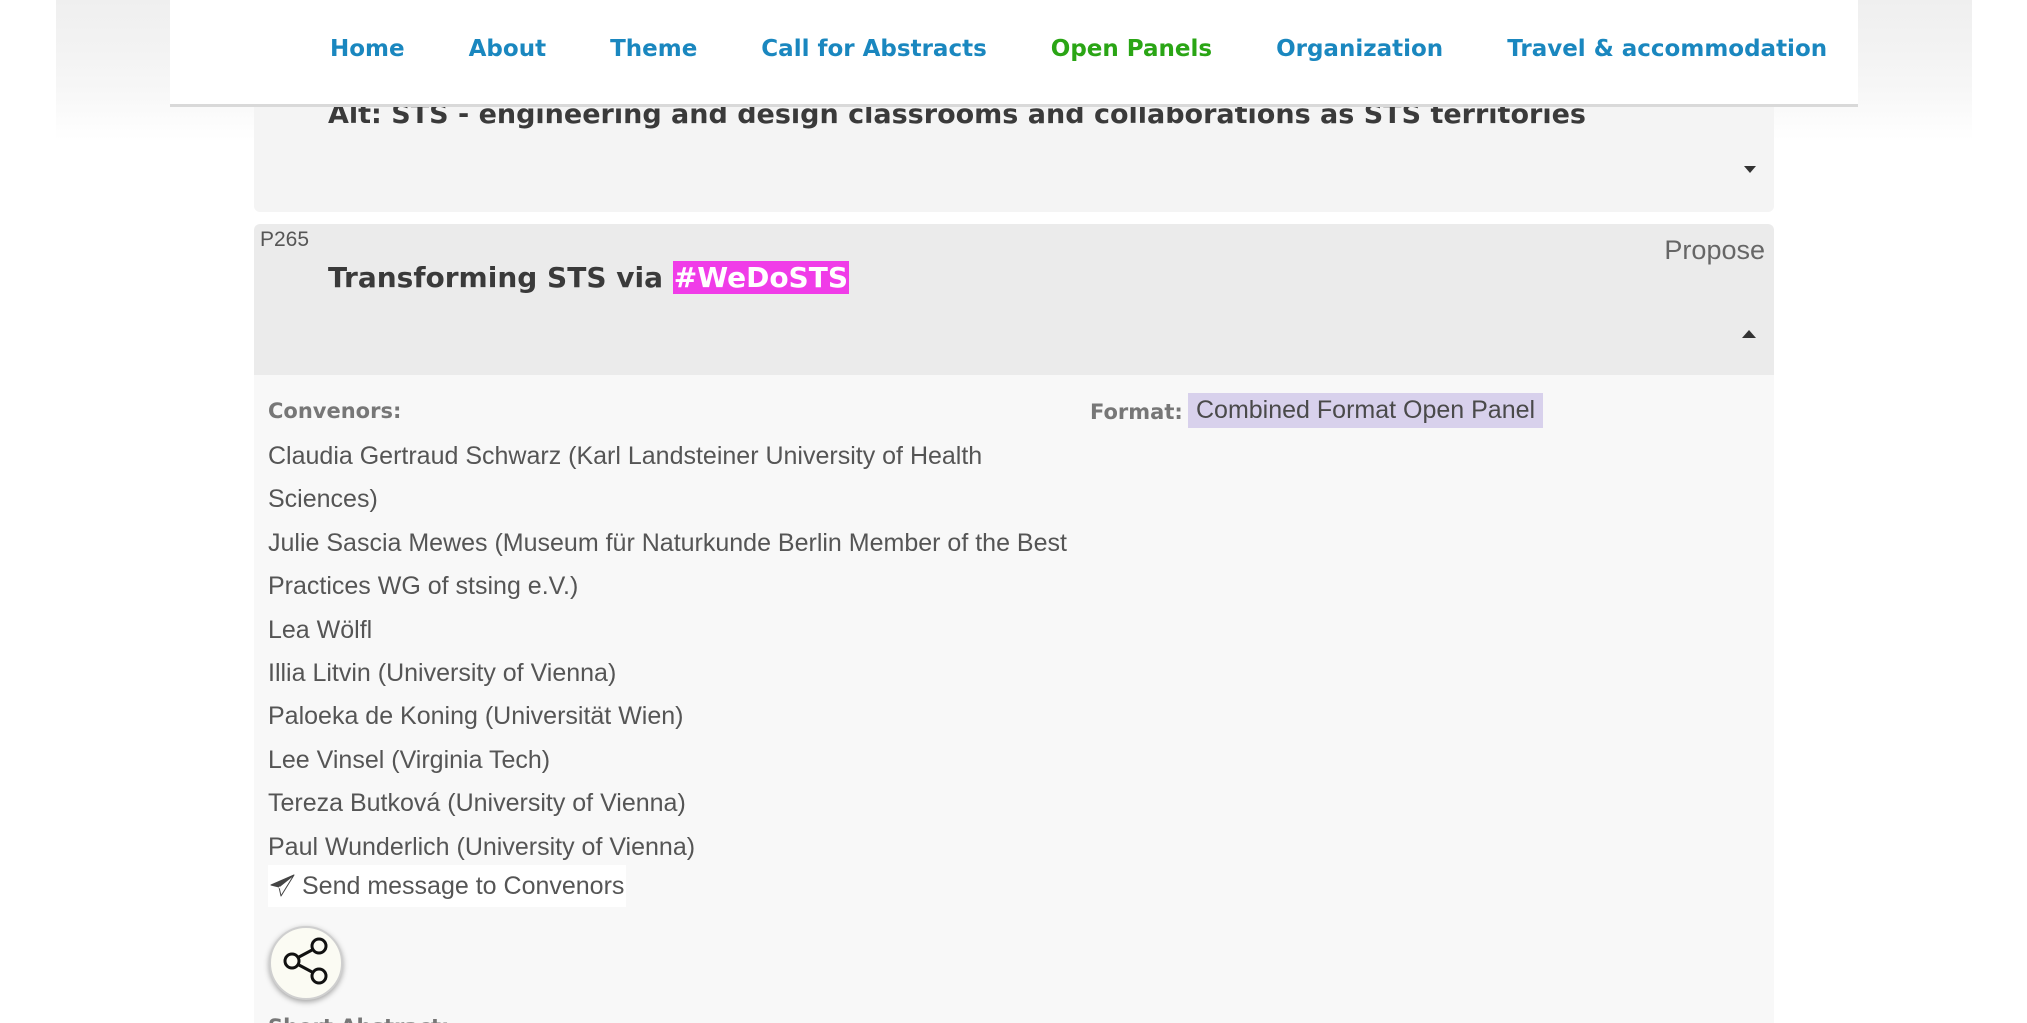  I want to click on panel-title: Transforming STS via #WeDoSTS, so click(588, 277).